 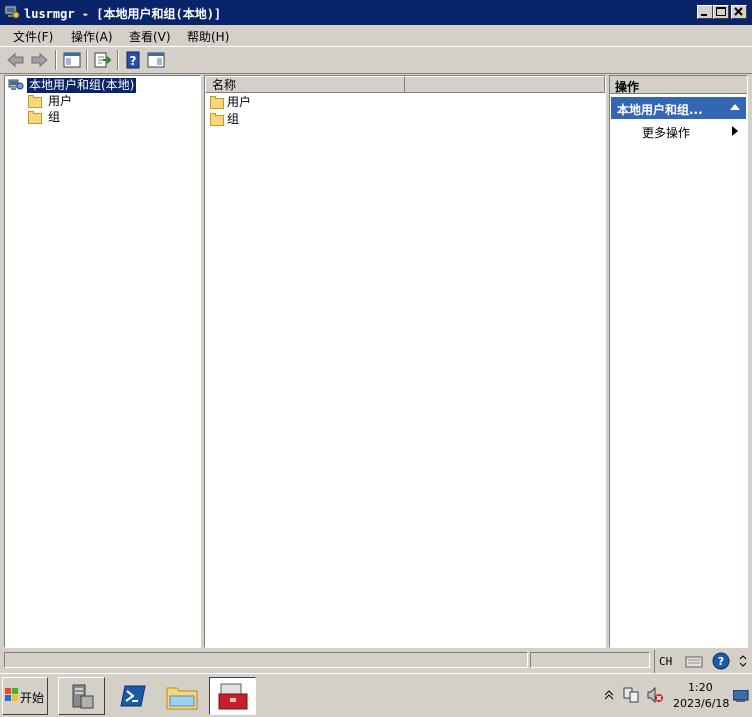 I want to click on export-list-icon, so click(x=102, y=60).